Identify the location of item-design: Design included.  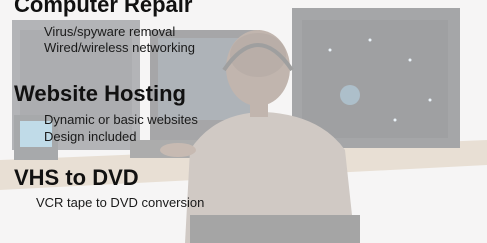
(90, 136).